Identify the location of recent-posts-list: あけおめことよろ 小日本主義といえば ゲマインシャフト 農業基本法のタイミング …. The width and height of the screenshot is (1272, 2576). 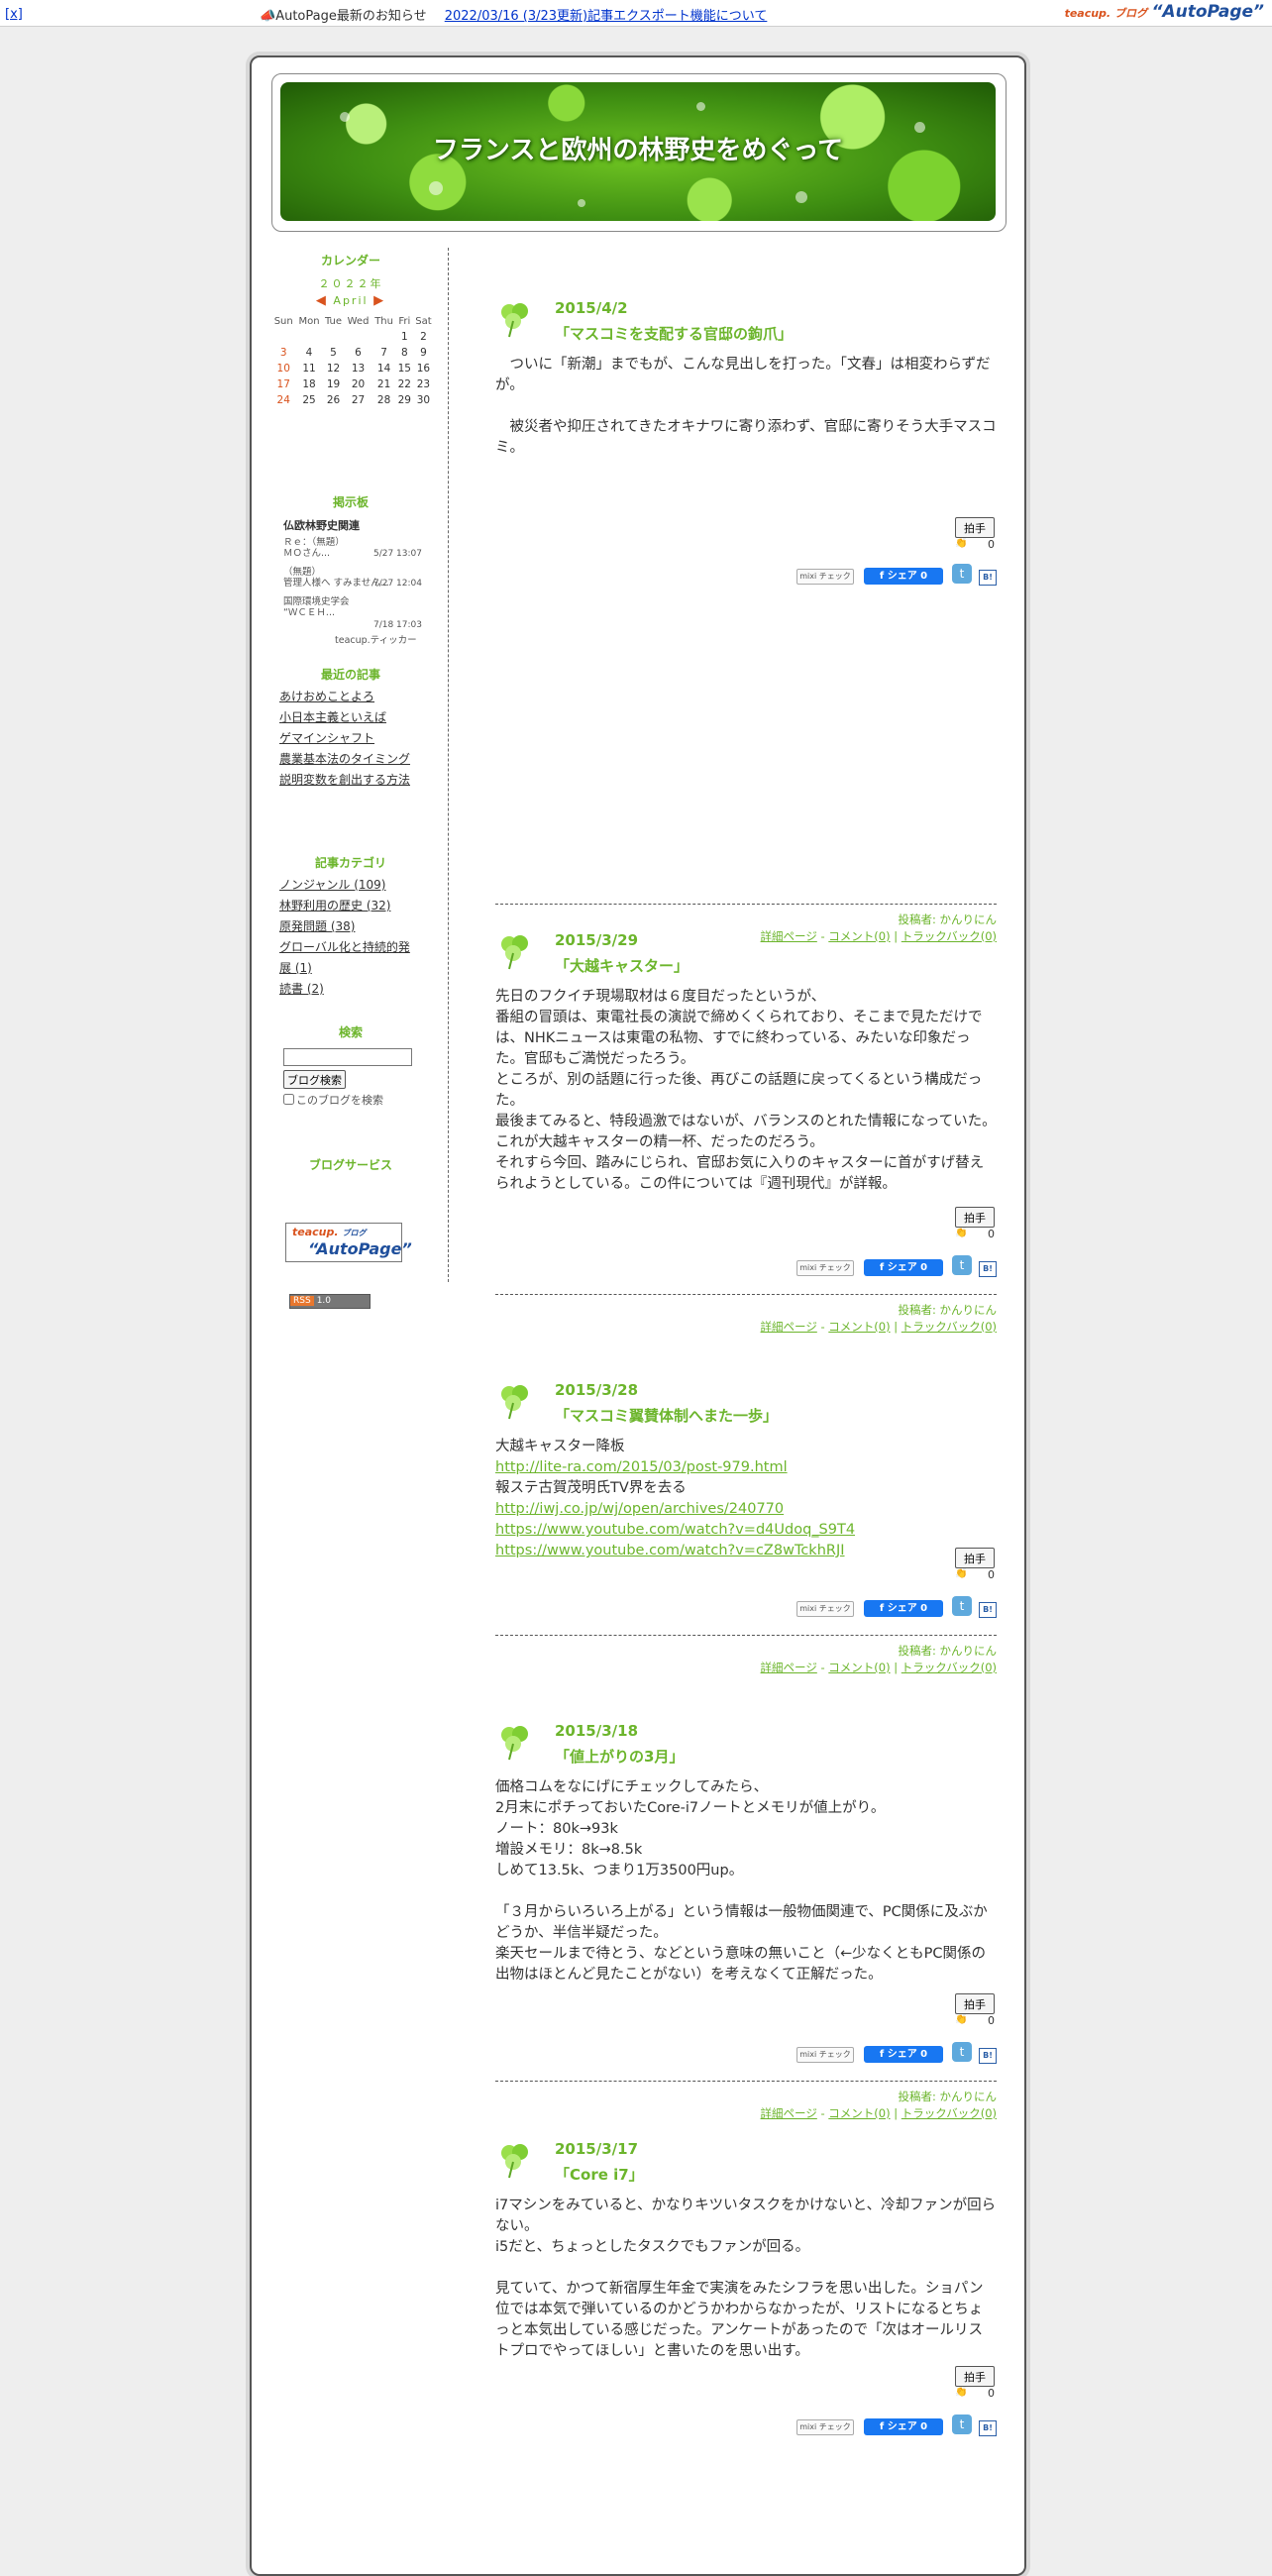
(348, 739).